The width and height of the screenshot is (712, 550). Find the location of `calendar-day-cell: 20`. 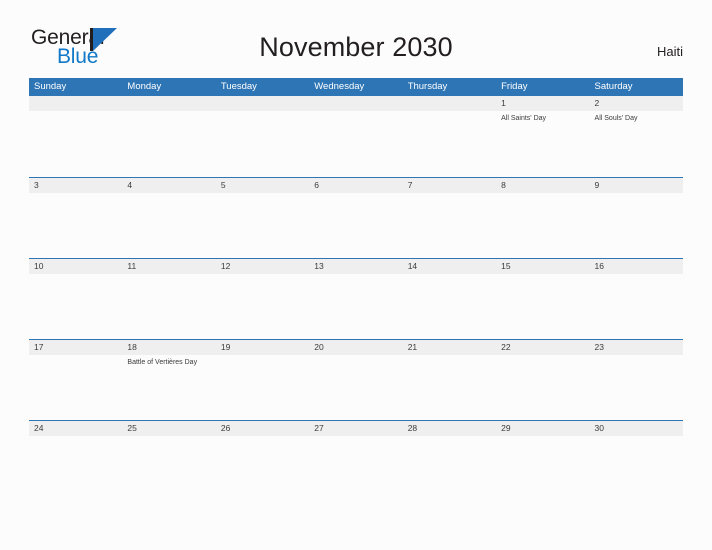

calendar-day-cell: 20 is located at coordinates (356, 380).